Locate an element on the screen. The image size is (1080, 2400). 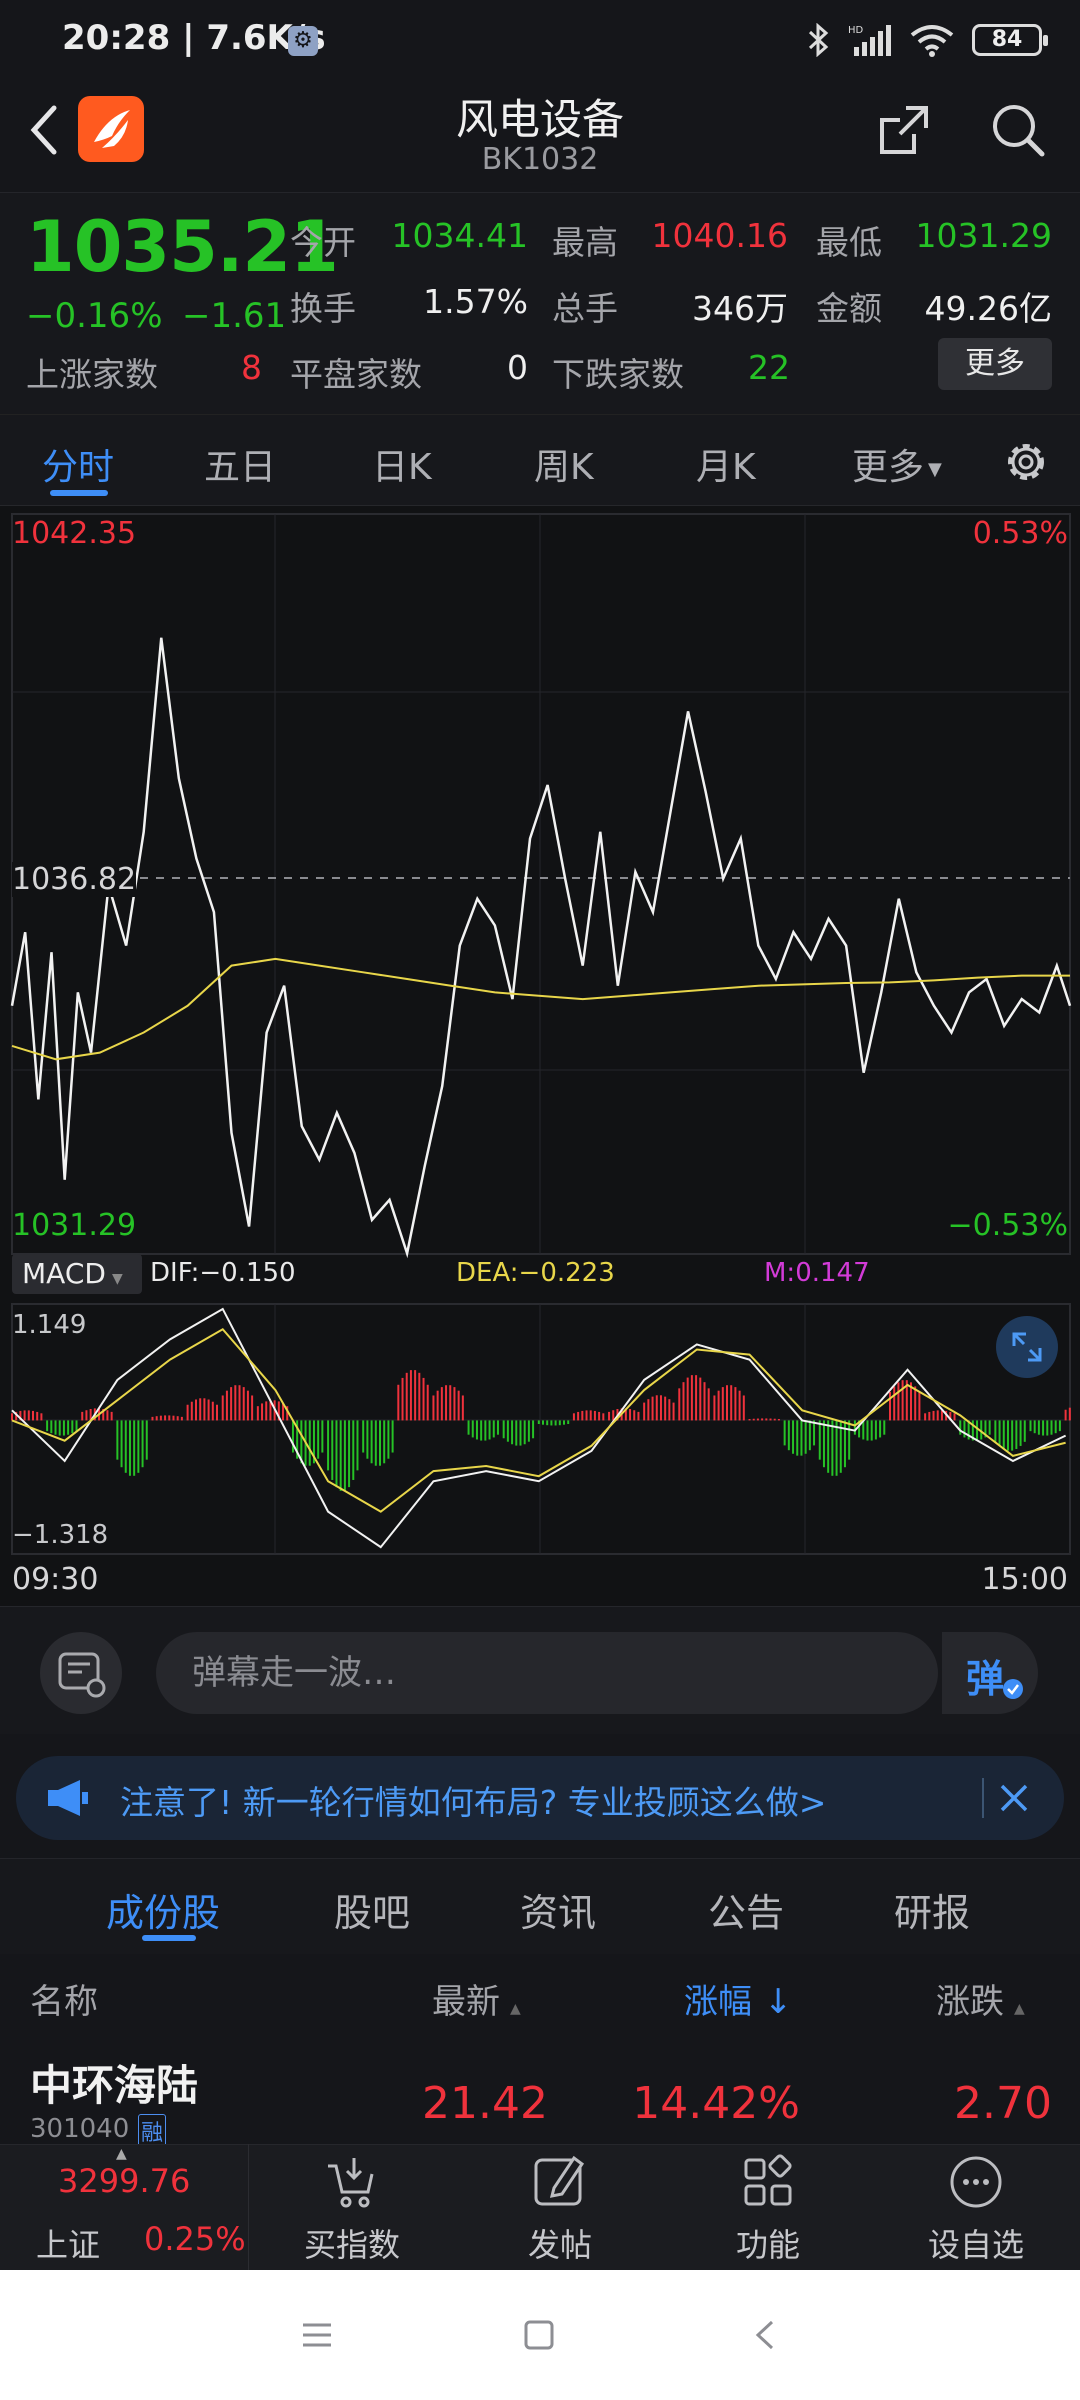
y-ref-label: 1036.82 is located at coordinates (74, 879).